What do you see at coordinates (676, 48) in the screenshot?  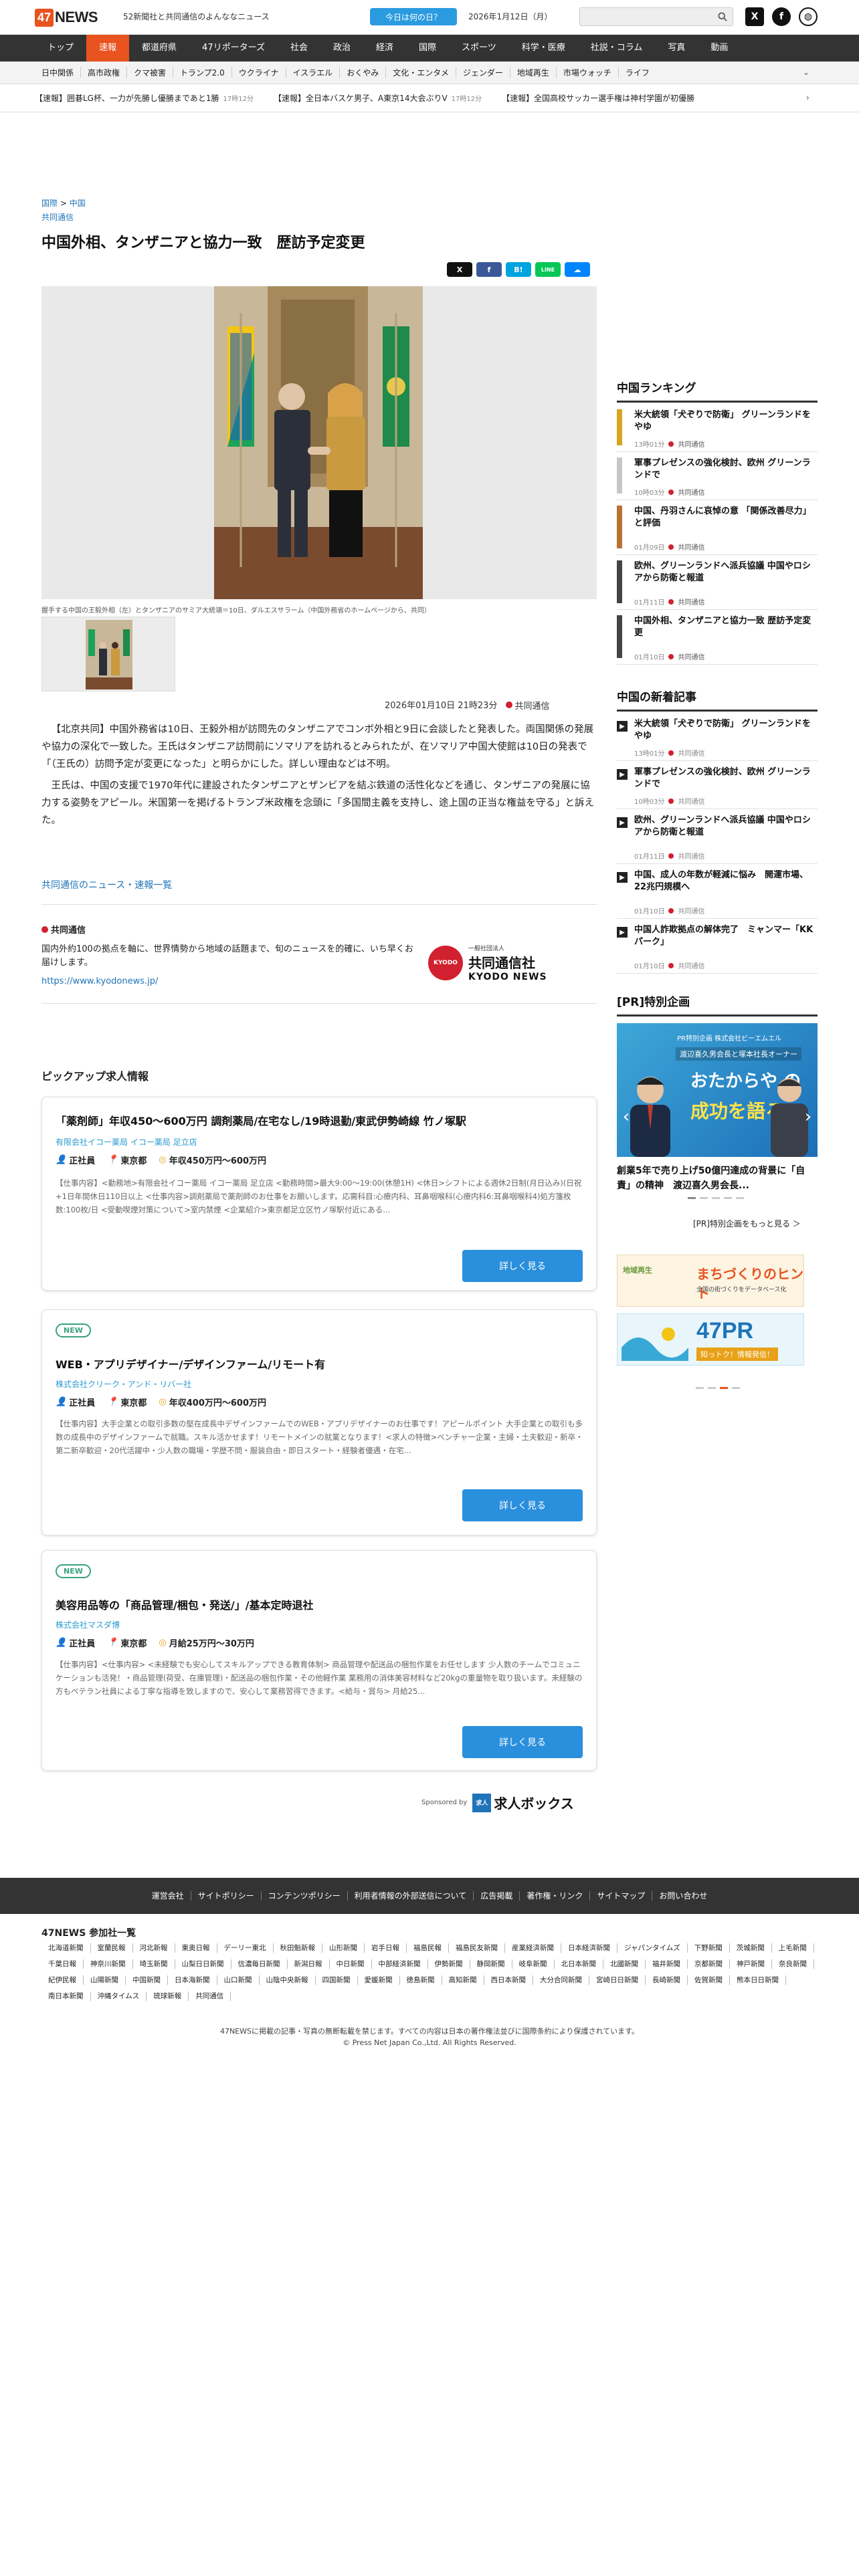 I see `nav-item: 写真` at bounding box center [676, 48].